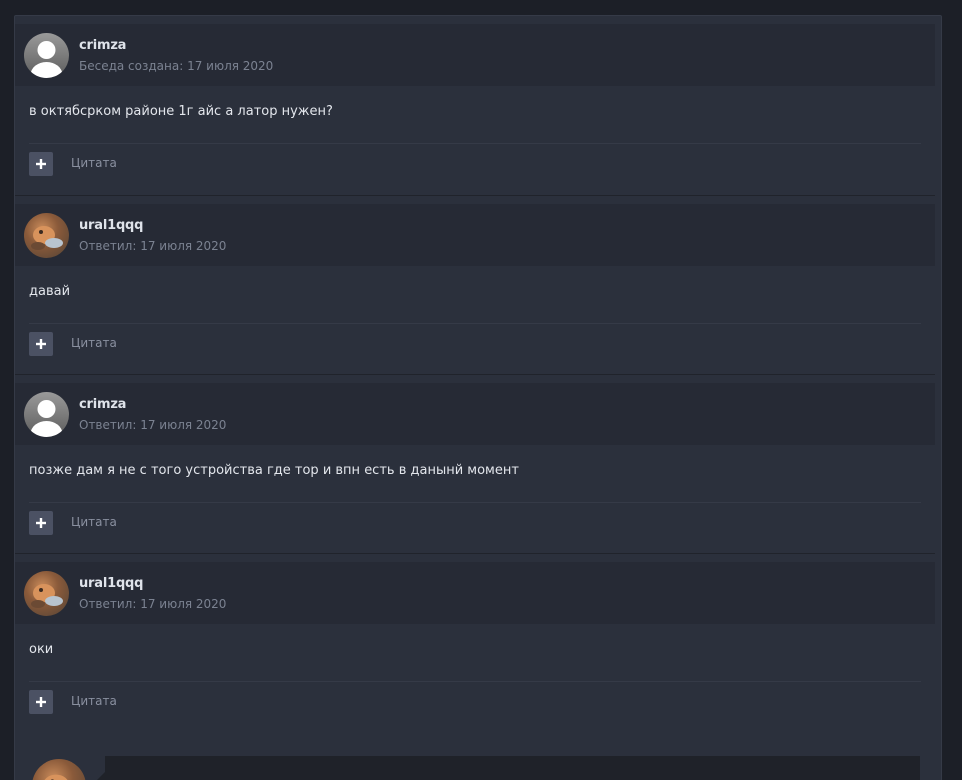 The image size is (962, 780). I want to click on message-header: crimza Ответил: 17 июля 2020, so click(475, 414).